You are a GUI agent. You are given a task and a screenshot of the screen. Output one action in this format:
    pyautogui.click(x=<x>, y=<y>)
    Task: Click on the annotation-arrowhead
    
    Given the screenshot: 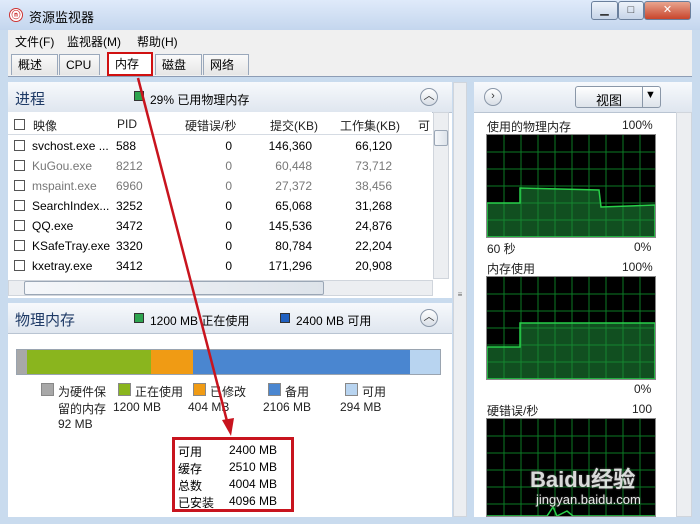 What is the action you would take?
    pyautogui.click(x=228, y=427)
    